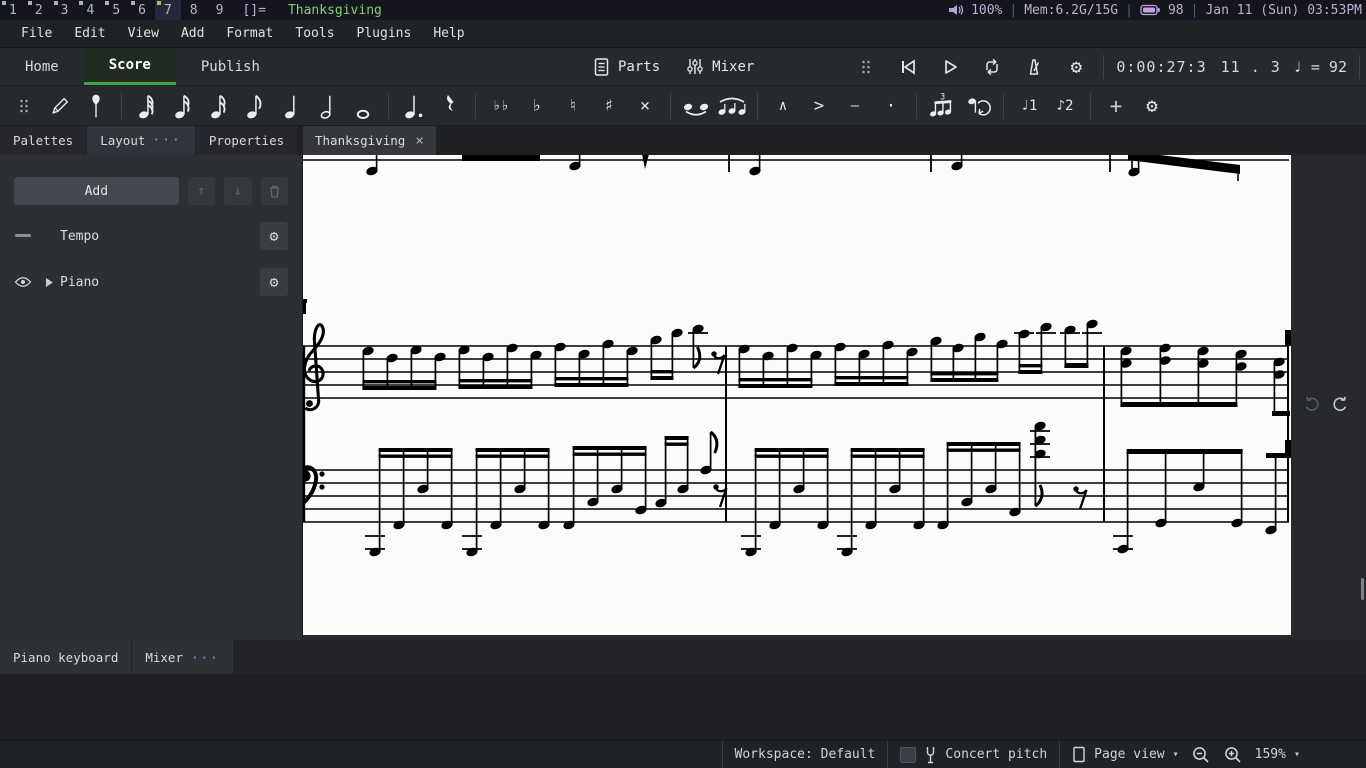  I want to click on staccato-icon: ·, so click(891, 106).